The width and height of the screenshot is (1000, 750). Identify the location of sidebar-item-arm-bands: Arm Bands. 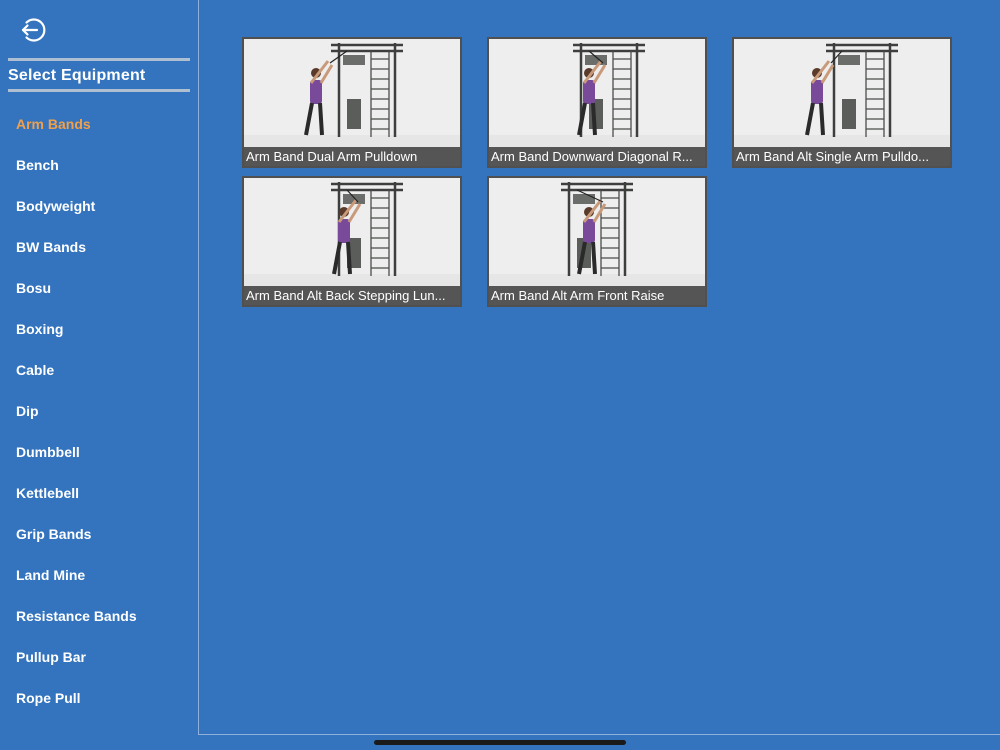
(76, 134).